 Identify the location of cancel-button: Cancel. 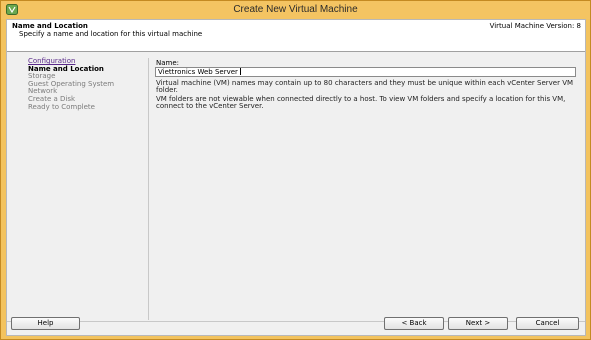
(547, 323).